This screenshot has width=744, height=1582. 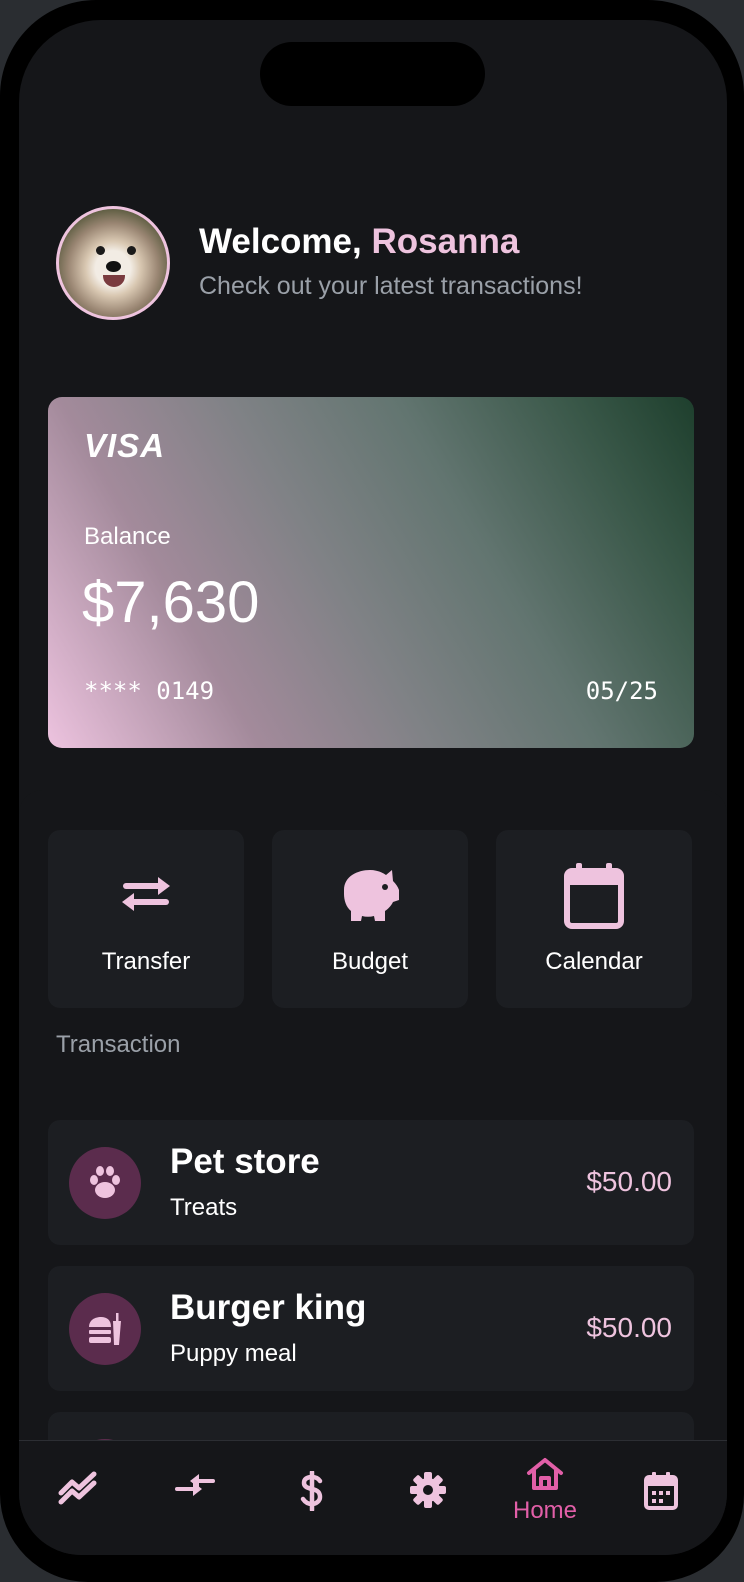 I want to click on avatar, so click(x=113, y=263).